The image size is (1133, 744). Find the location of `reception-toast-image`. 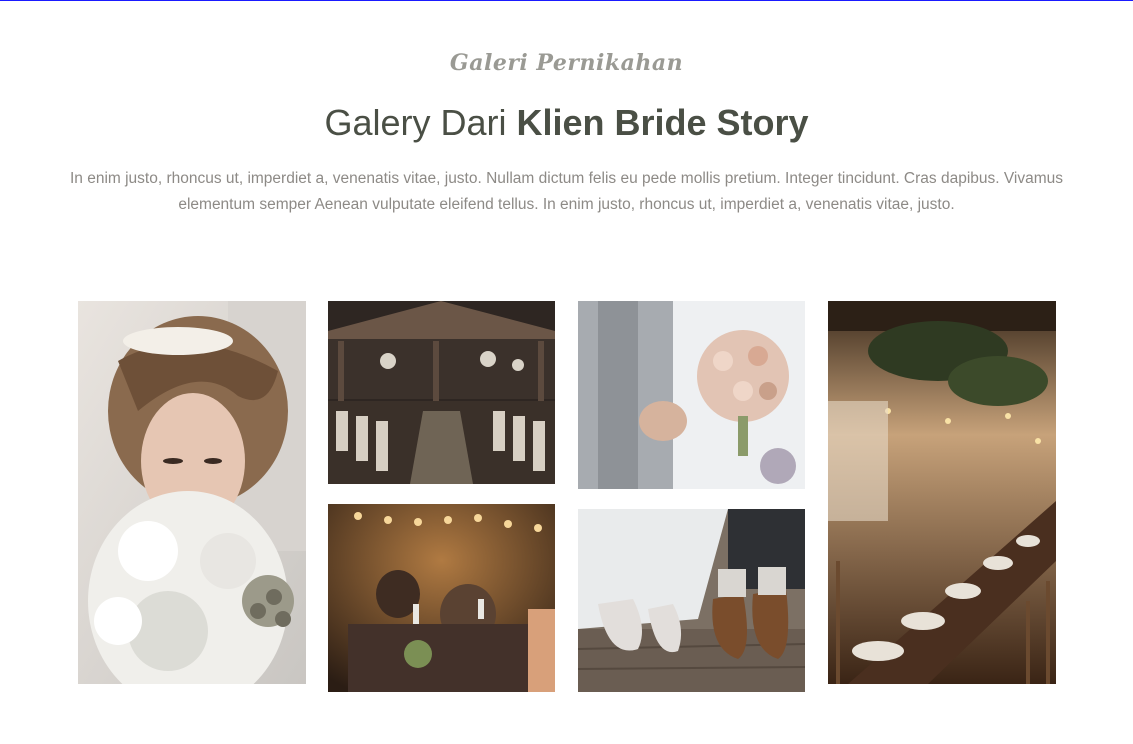

reception-toast-image is located at coordinates (441, 598).